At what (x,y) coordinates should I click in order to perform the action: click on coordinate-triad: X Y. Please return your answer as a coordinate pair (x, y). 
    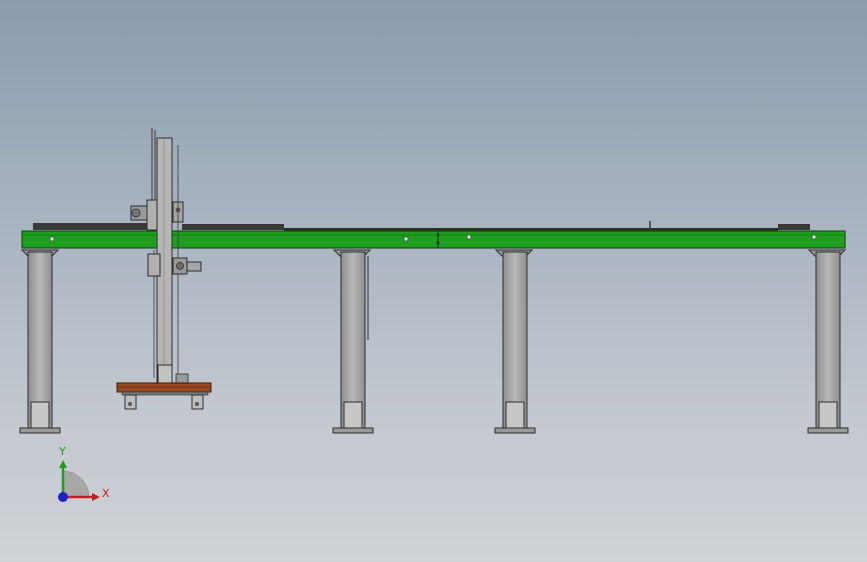
    Looking at the image, I should click on (84, 473).